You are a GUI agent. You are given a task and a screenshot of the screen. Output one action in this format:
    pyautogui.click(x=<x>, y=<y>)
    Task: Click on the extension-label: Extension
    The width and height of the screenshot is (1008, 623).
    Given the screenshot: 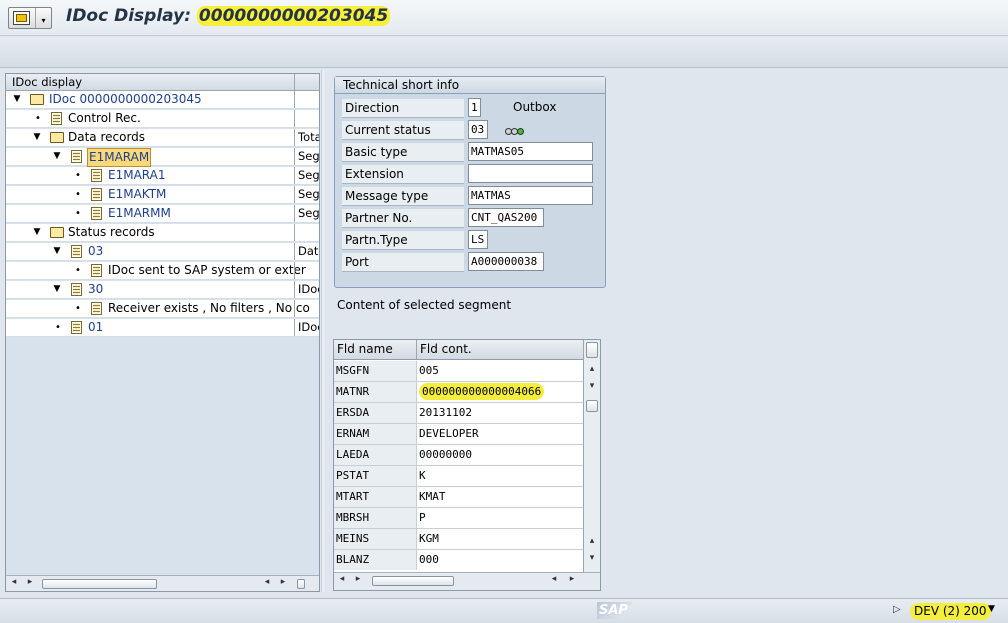 What is the action you would take?
    pyautogui.click(x=403, y=174)
    